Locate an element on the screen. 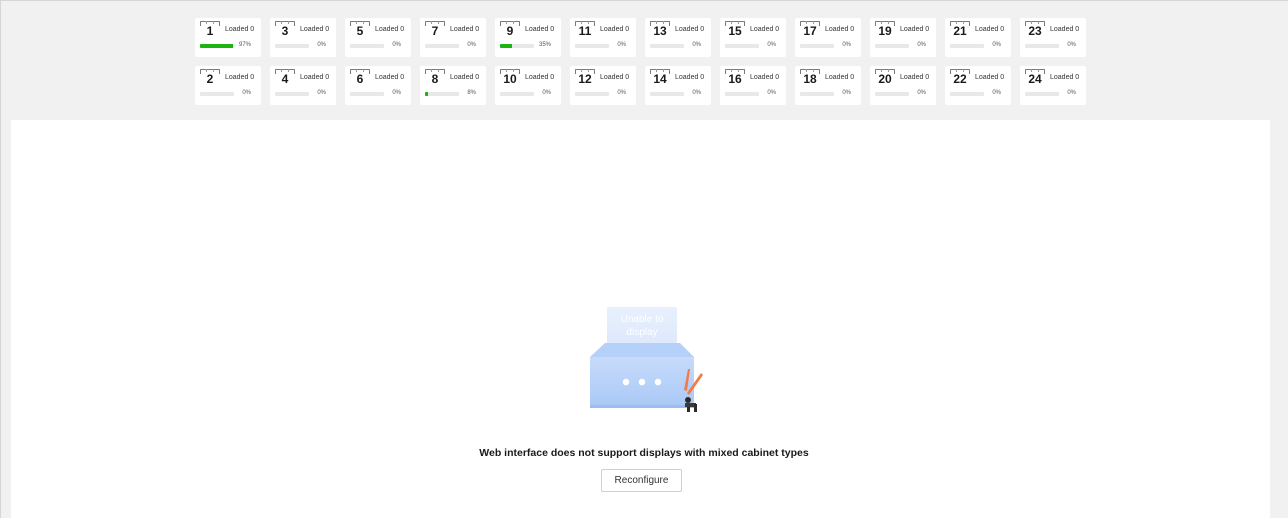 Image resolution: width=1288 pixels, height=518 pixels. port-card-7: 7 Loaded 0 0% is located at coordinates (453, 37).